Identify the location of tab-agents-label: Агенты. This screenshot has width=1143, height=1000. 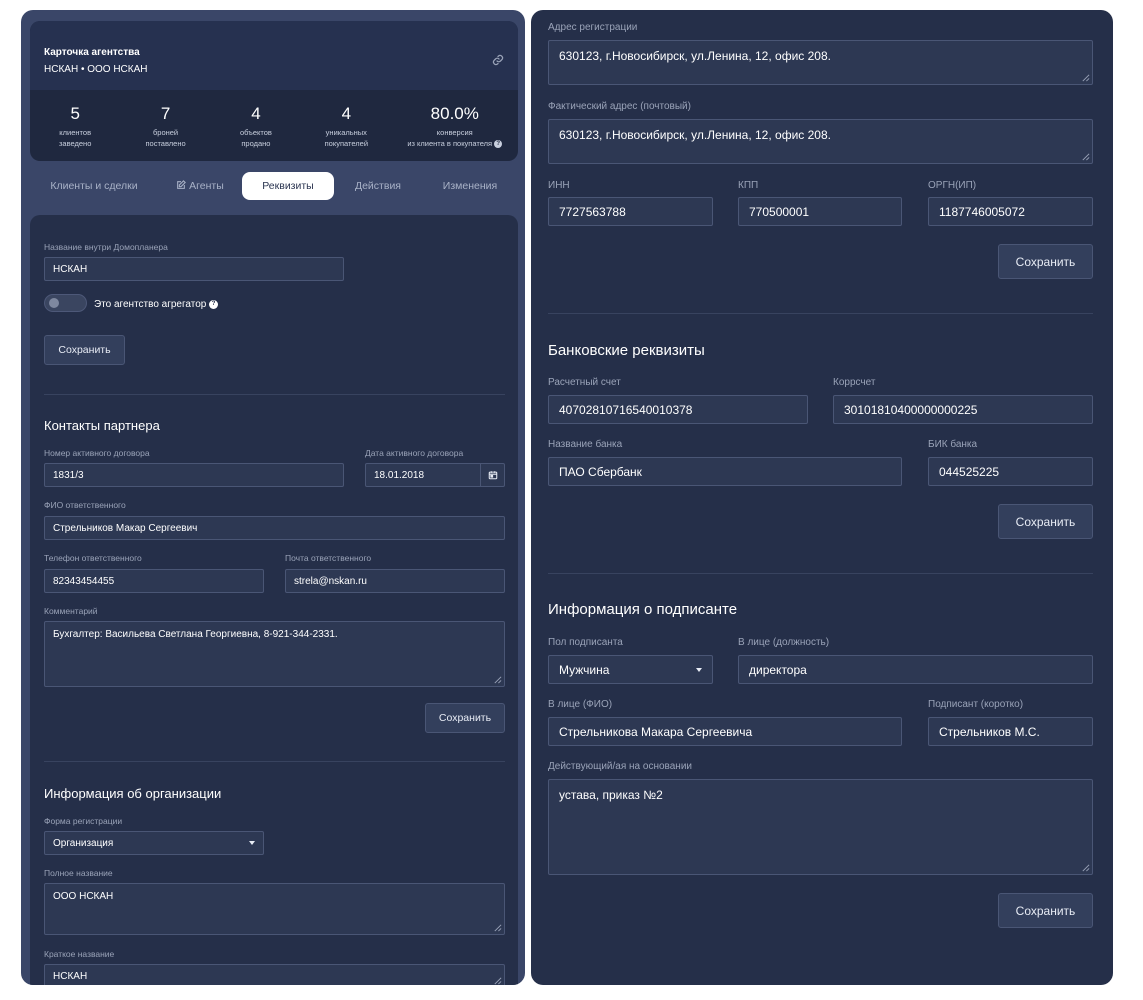
(206, 186).